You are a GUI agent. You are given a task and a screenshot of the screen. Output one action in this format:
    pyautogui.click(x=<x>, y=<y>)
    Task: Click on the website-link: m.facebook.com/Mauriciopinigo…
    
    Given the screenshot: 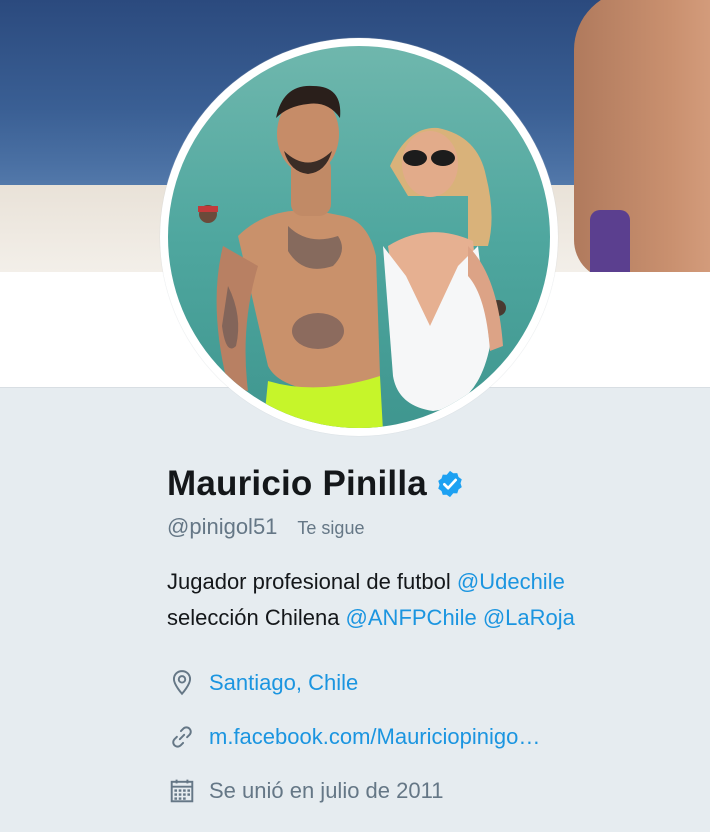 What is the action you would take?
    pyautogui.click(x=374, y=737)
    